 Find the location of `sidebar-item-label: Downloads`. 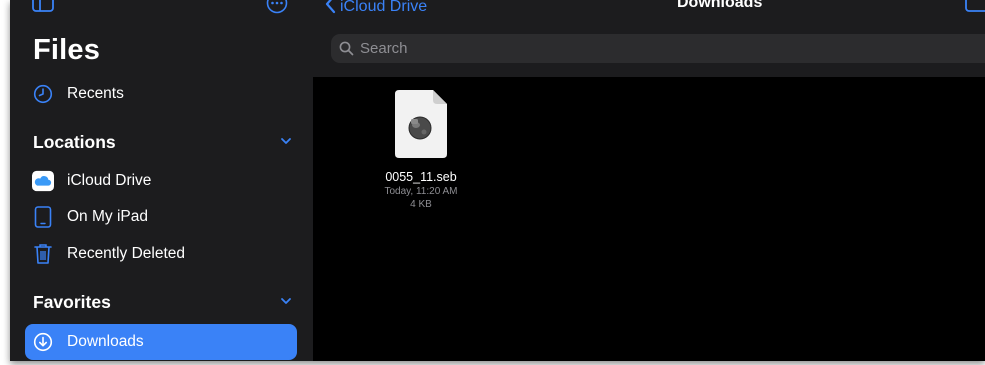

sidebar-item-label: Downloads is located at coordinates (105, 341).